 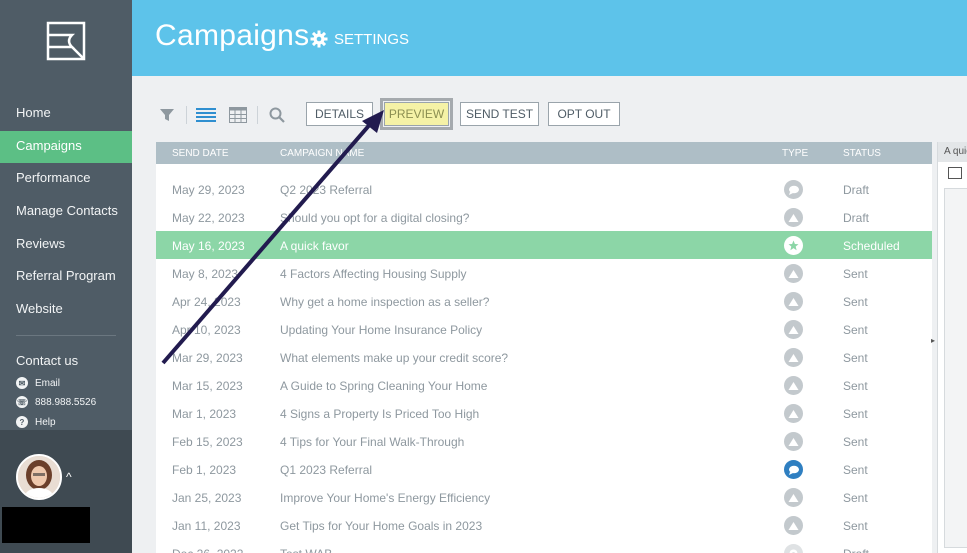 I want to click on send-date-cell: Mar 1, 2023, so click(x=204, y=414).